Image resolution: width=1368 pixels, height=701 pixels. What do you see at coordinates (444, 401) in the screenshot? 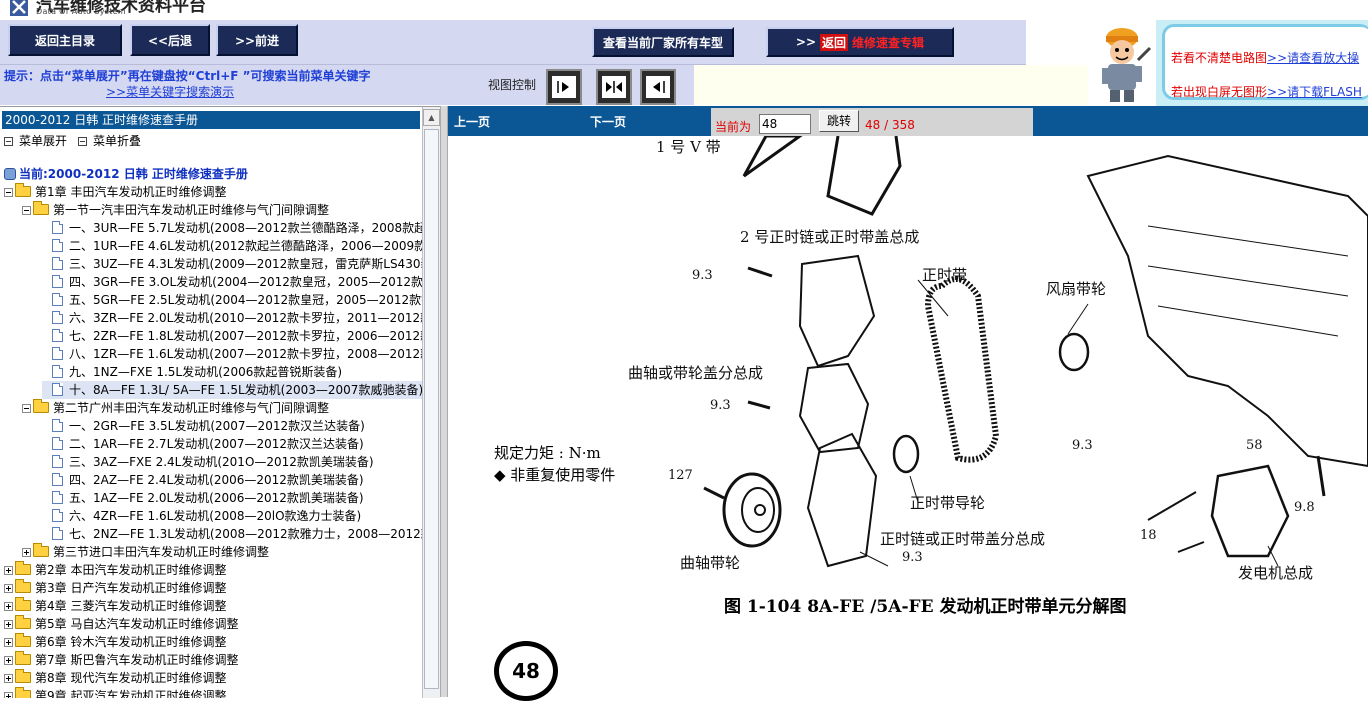
I see `panel-splitter` at bounding box center [444, 401].